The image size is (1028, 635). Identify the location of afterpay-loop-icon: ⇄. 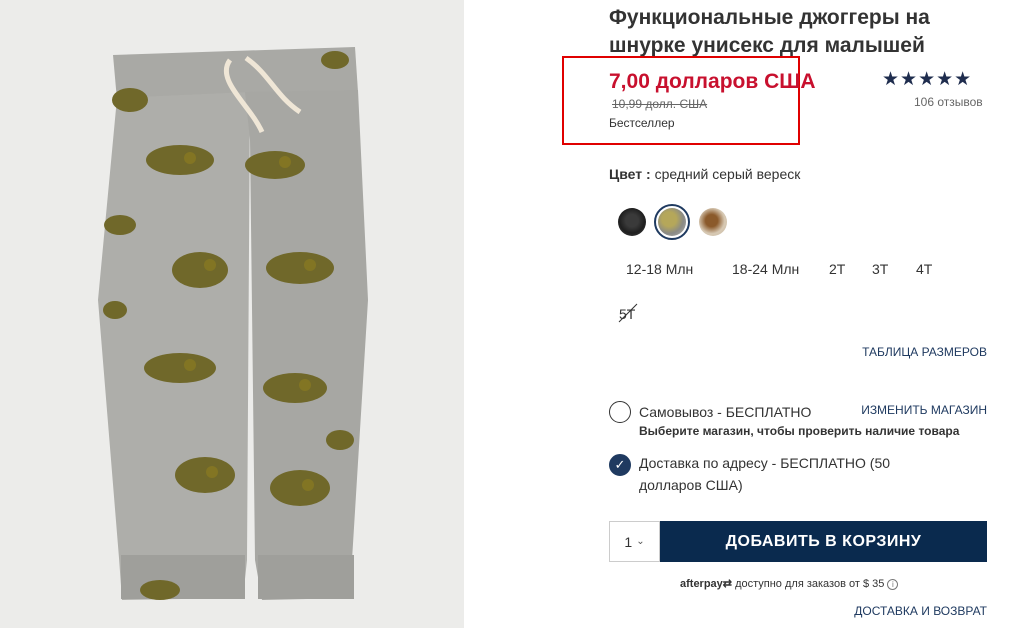
(727, 584).